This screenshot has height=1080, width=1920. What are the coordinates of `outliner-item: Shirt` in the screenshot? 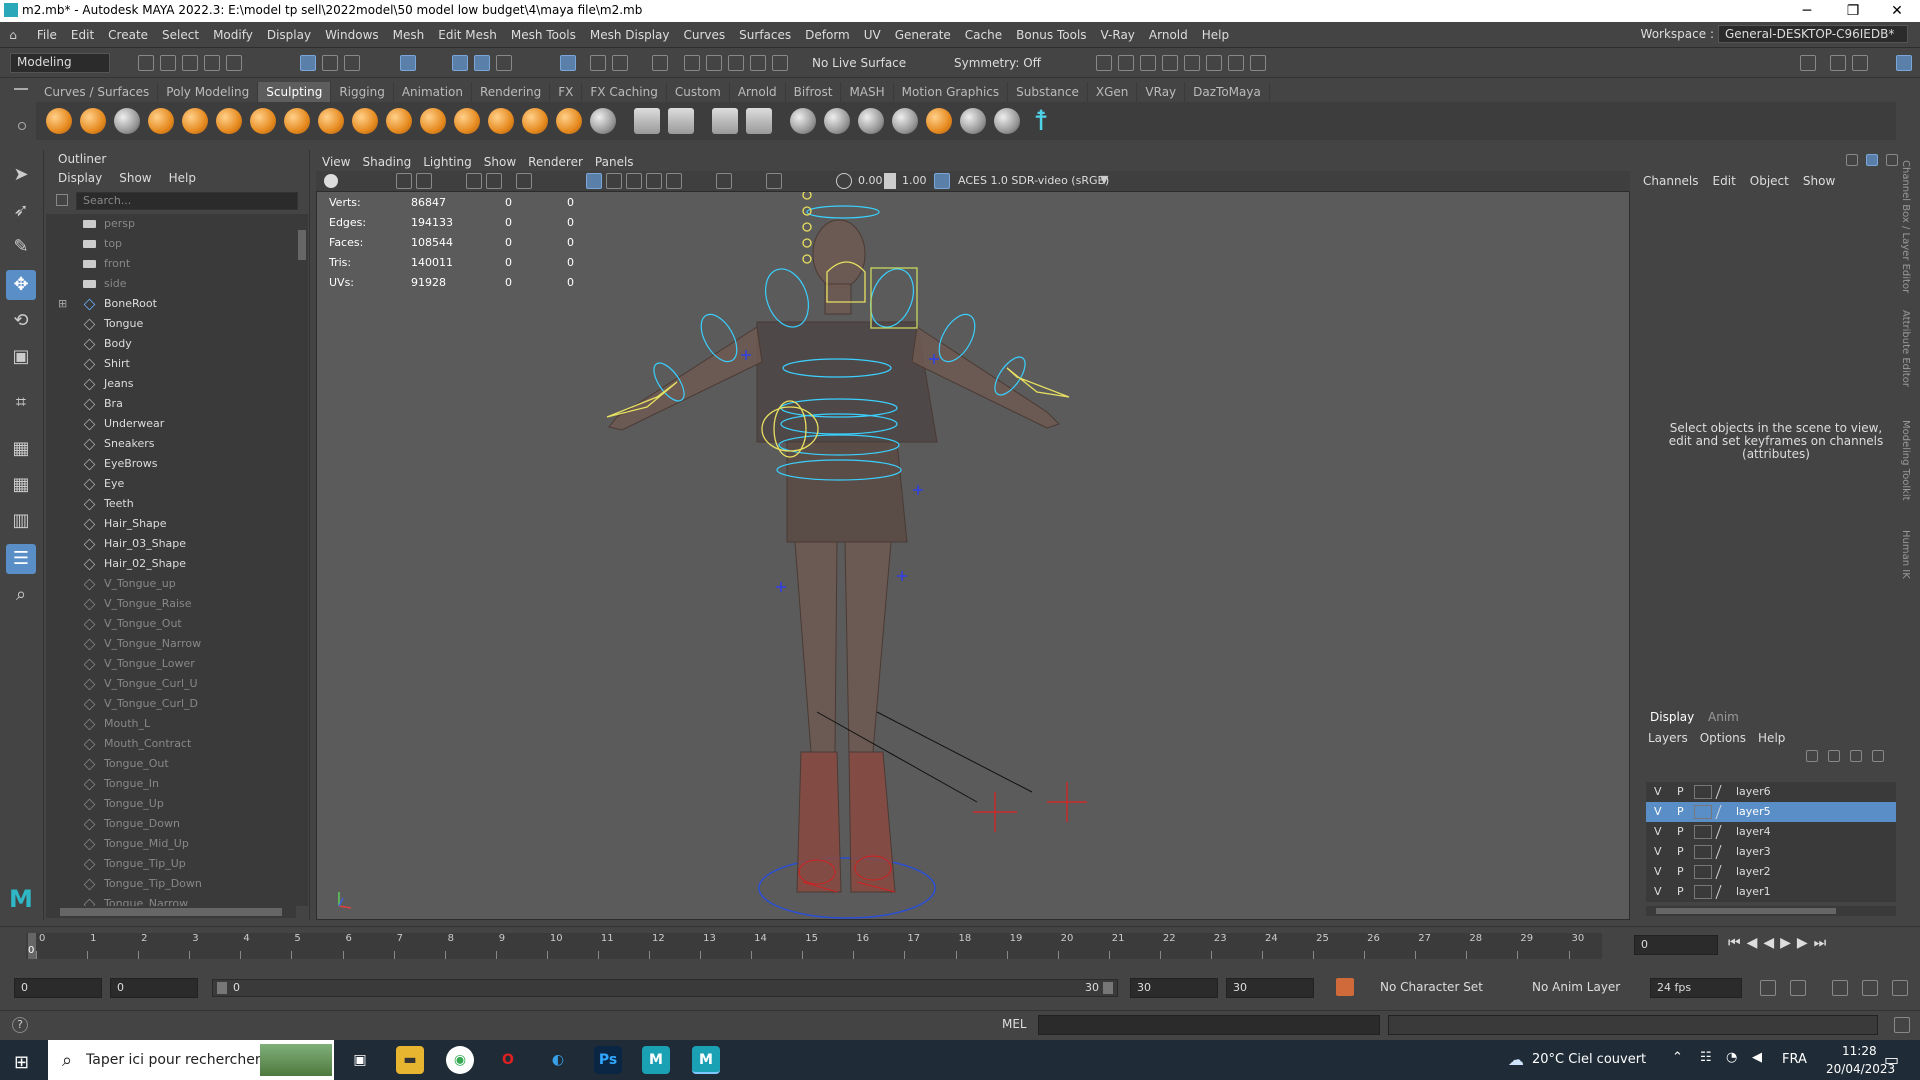 It's located at (171, 364).